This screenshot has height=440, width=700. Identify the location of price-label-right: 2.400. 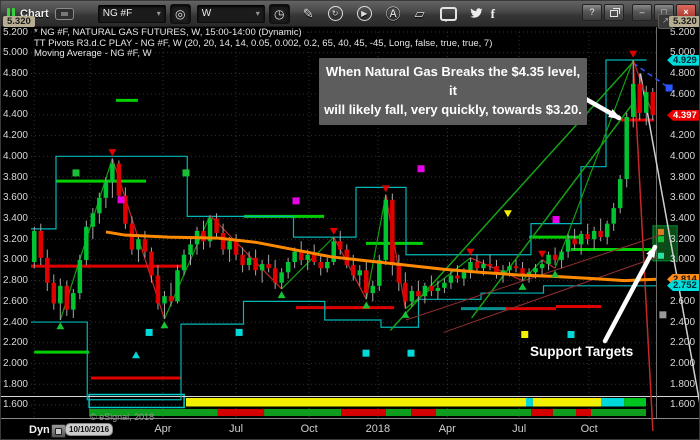
(683, 322).